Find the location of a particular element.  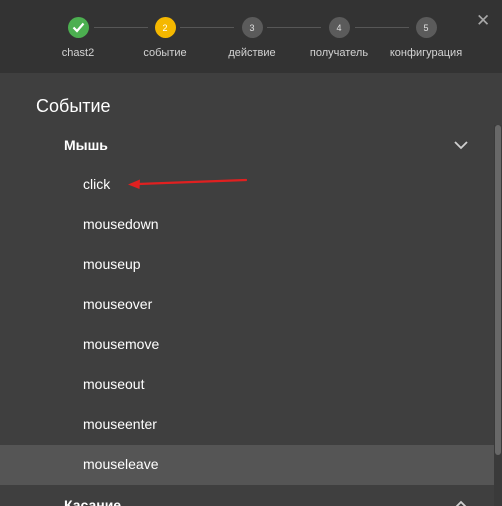

event-item-mouseleave: mouseleave is located at coordinates (247, 465).